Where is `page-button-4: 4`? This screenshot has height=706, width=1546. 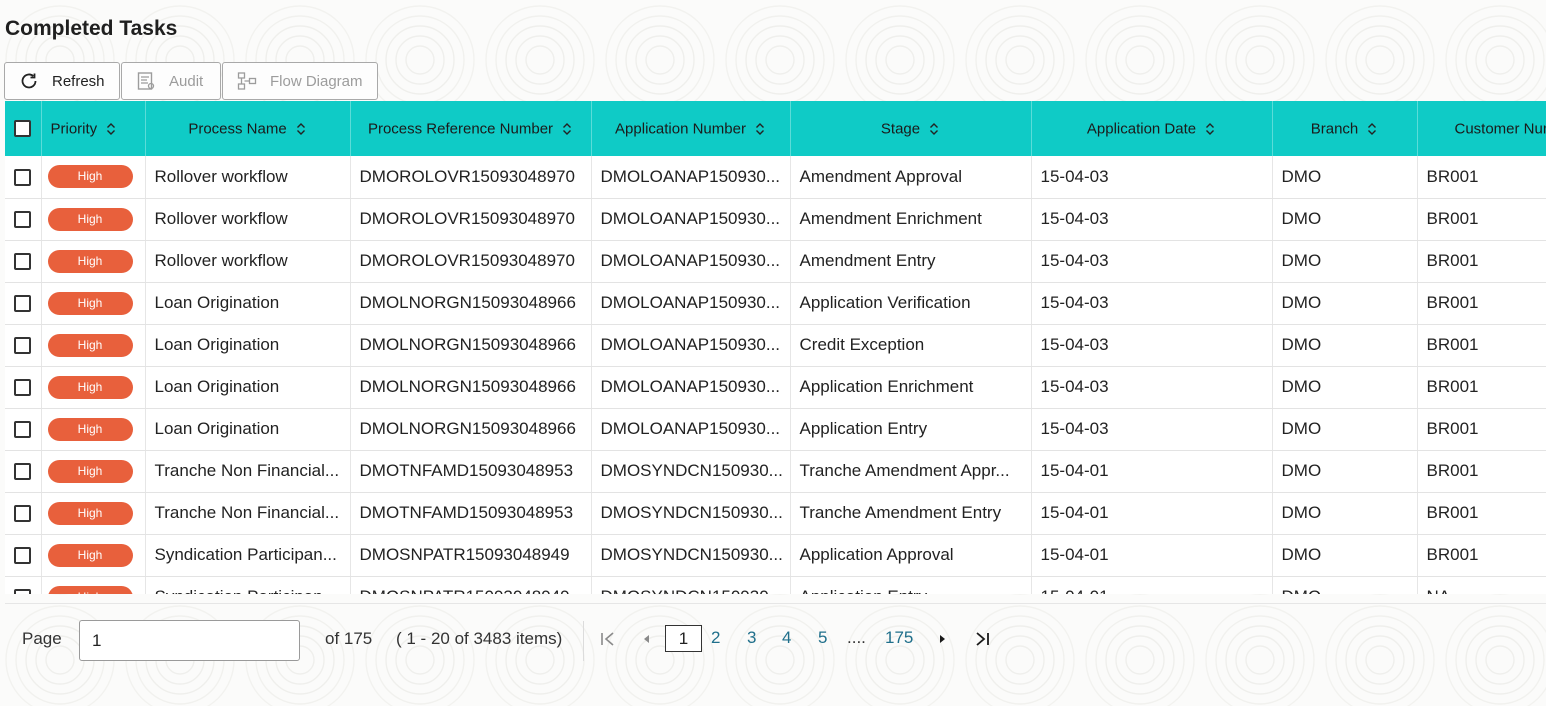 page-button-4: 4 is located at coordinates (786, 638).